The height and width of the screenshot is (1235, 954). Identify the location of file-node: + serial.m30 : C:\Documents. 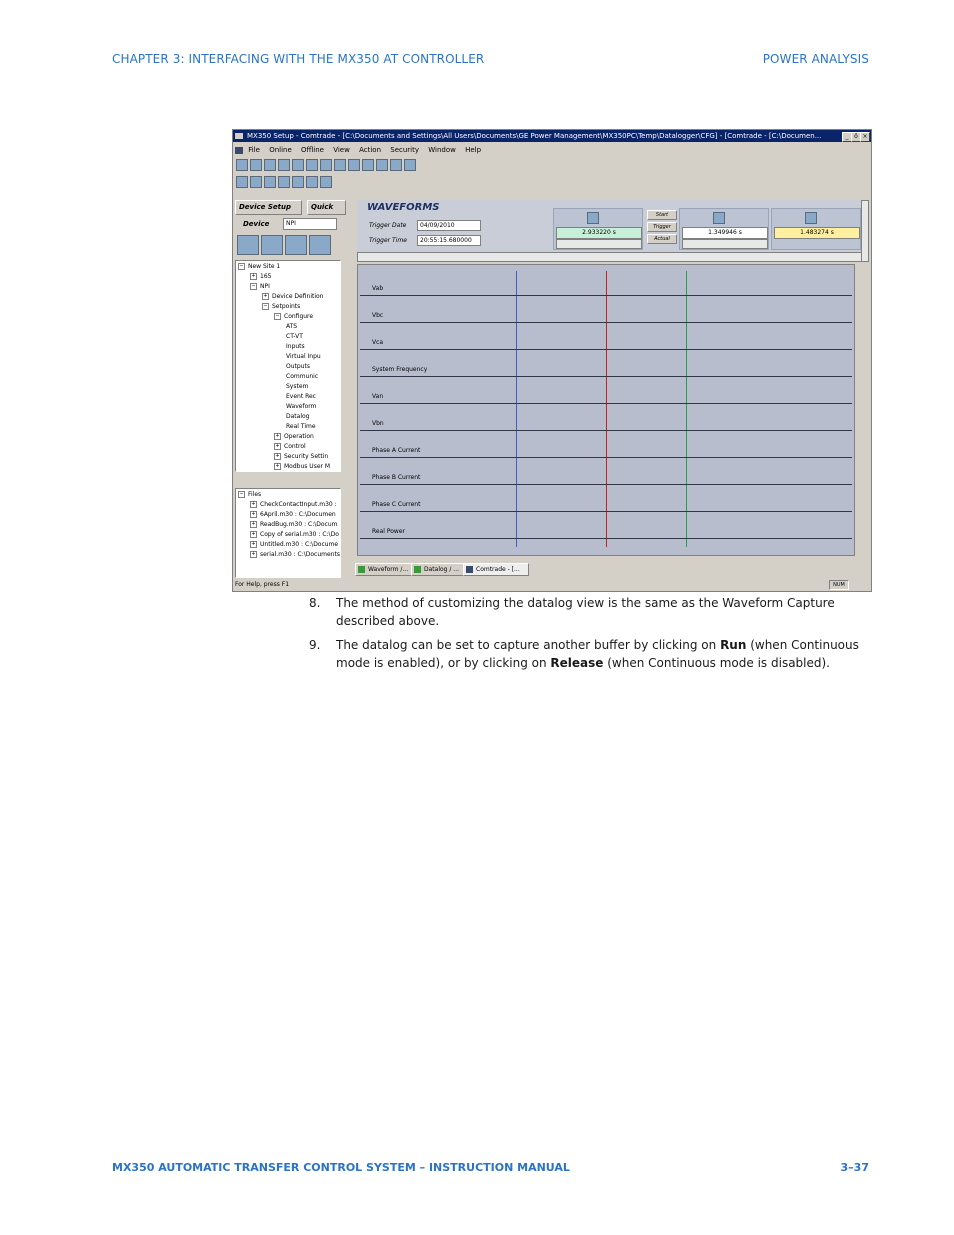
(295, 555).